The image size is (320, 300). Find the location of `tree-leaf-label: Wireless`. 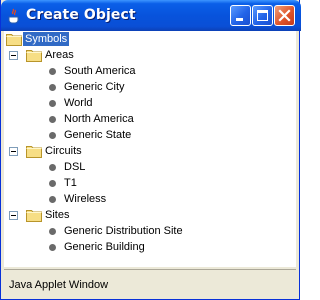

tree-leaf-label: Wireless is located at coordinates (85, 199).